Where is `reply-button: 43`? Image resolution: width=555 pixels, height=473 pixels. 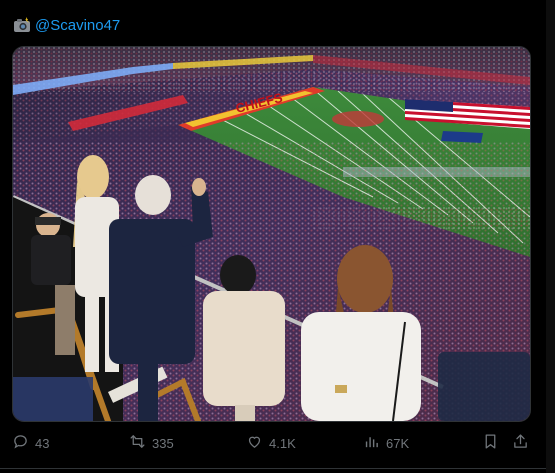
reply-button: 43 is located at coordinates (30, 443).